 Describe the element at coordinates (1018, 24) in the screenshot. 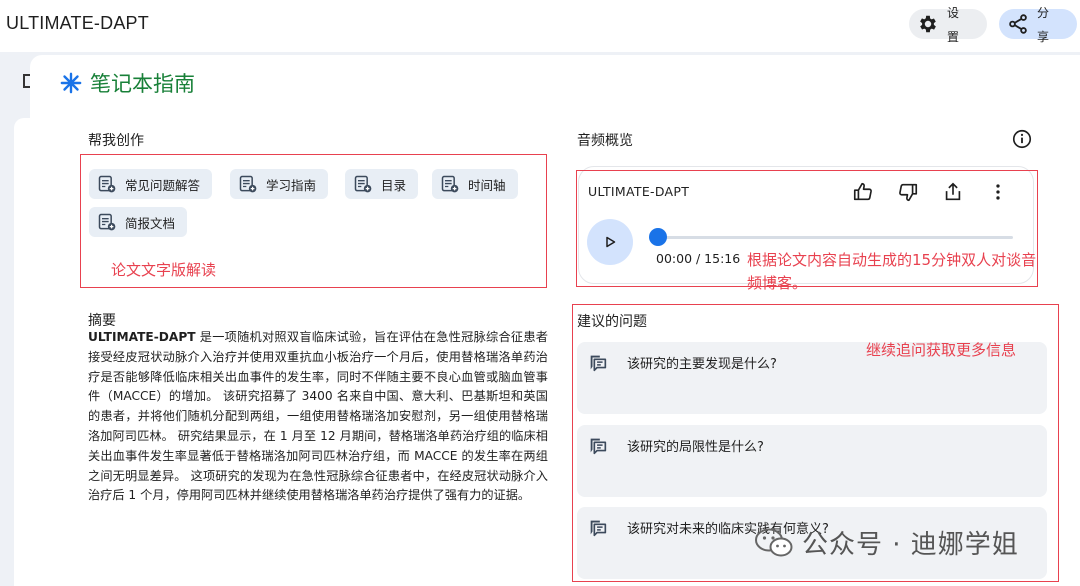

I see `share-icon` at that location.